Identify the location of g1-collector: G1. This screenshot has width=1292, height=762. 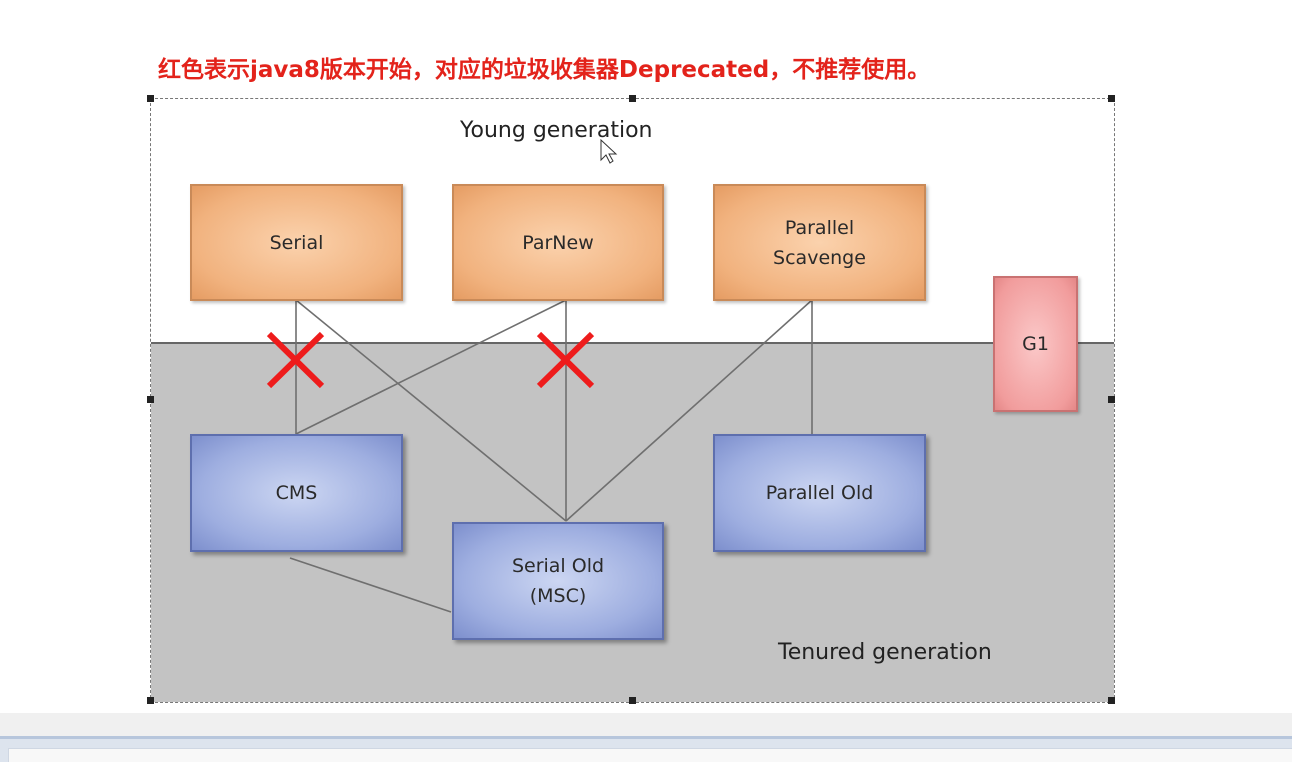
(1035, 344).